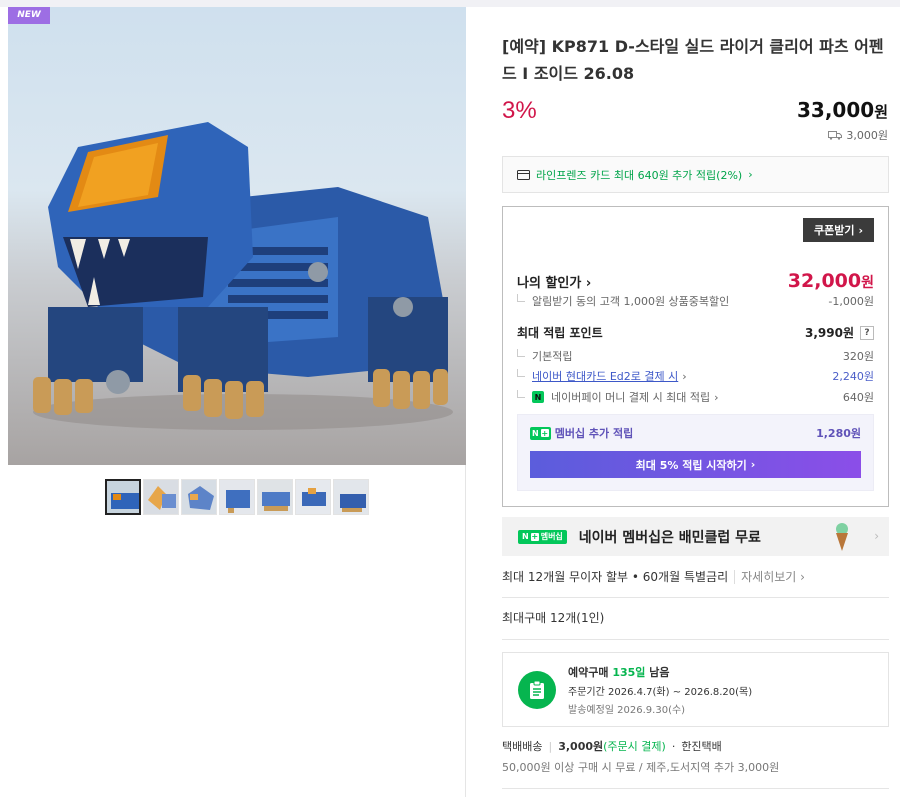  What do you see at coordinates (560, 333) in the screenshot?
I see `points-label: 최대 적립 포인트` at bounding box center [560, 333].